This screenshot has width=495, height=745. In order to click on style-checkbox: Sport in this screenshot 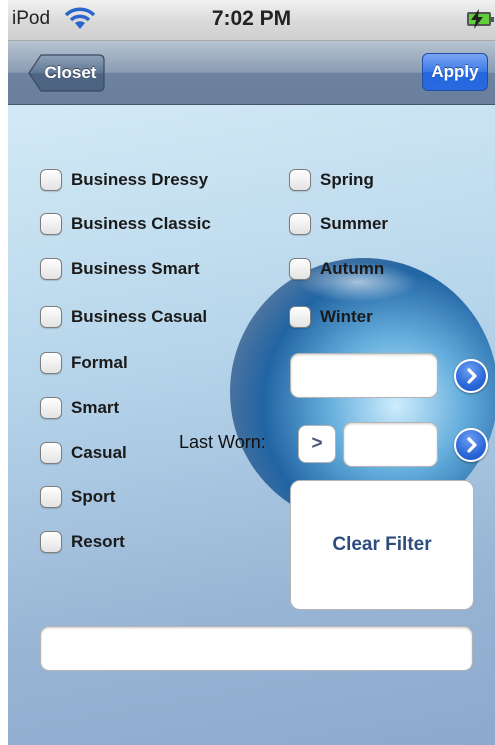, I will do `click(77, 497)`.